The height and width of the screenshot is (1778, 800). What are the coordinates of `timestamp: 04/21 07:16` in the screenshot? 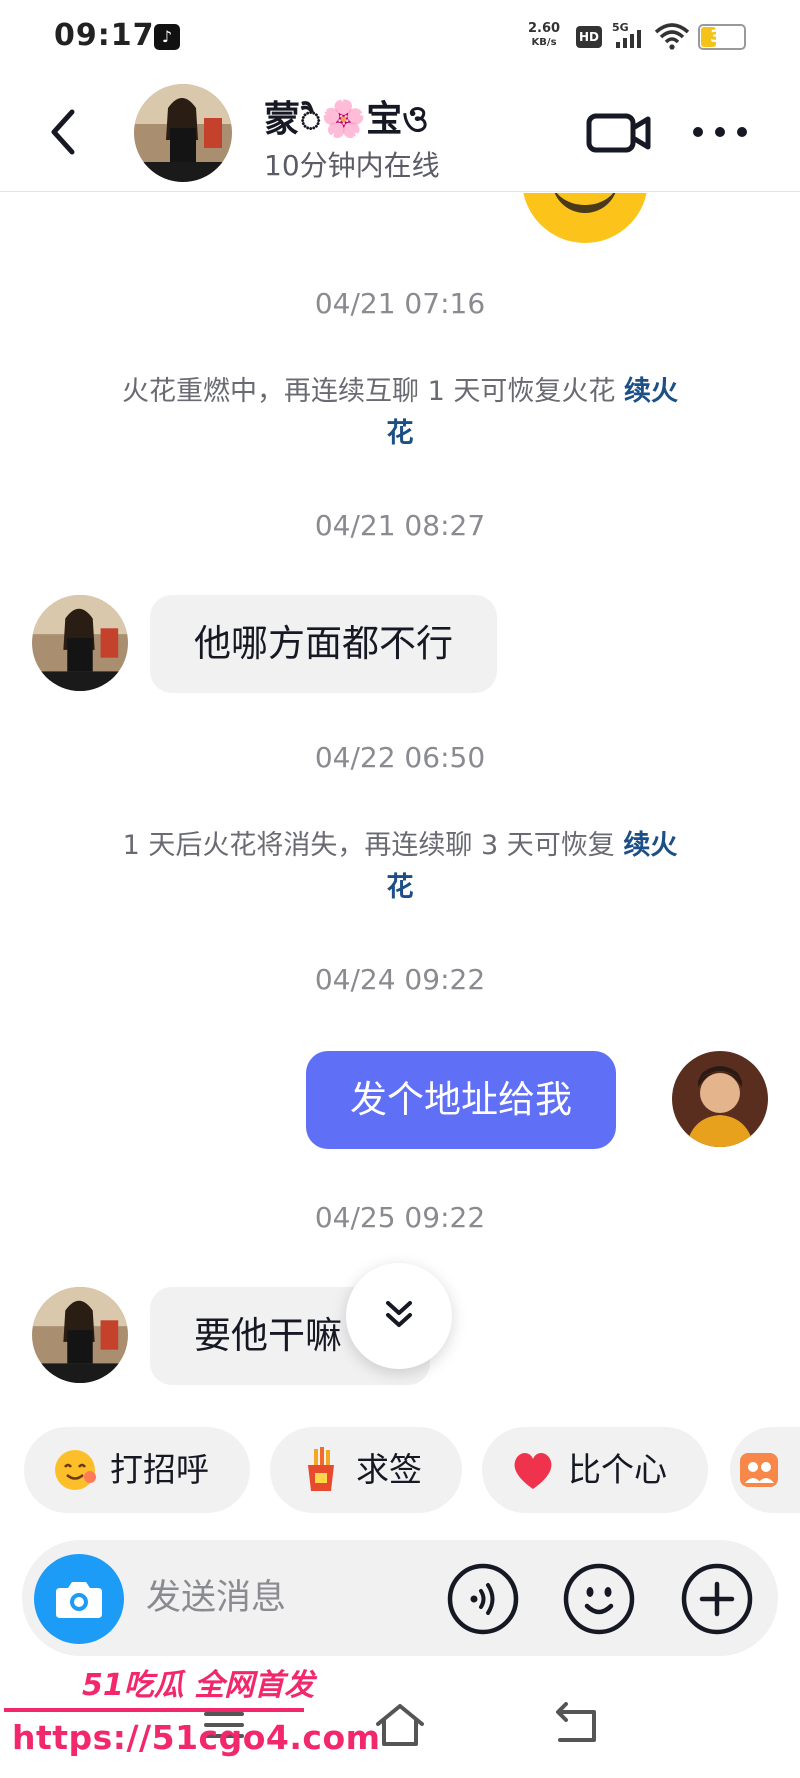 It's located at (400, 303).